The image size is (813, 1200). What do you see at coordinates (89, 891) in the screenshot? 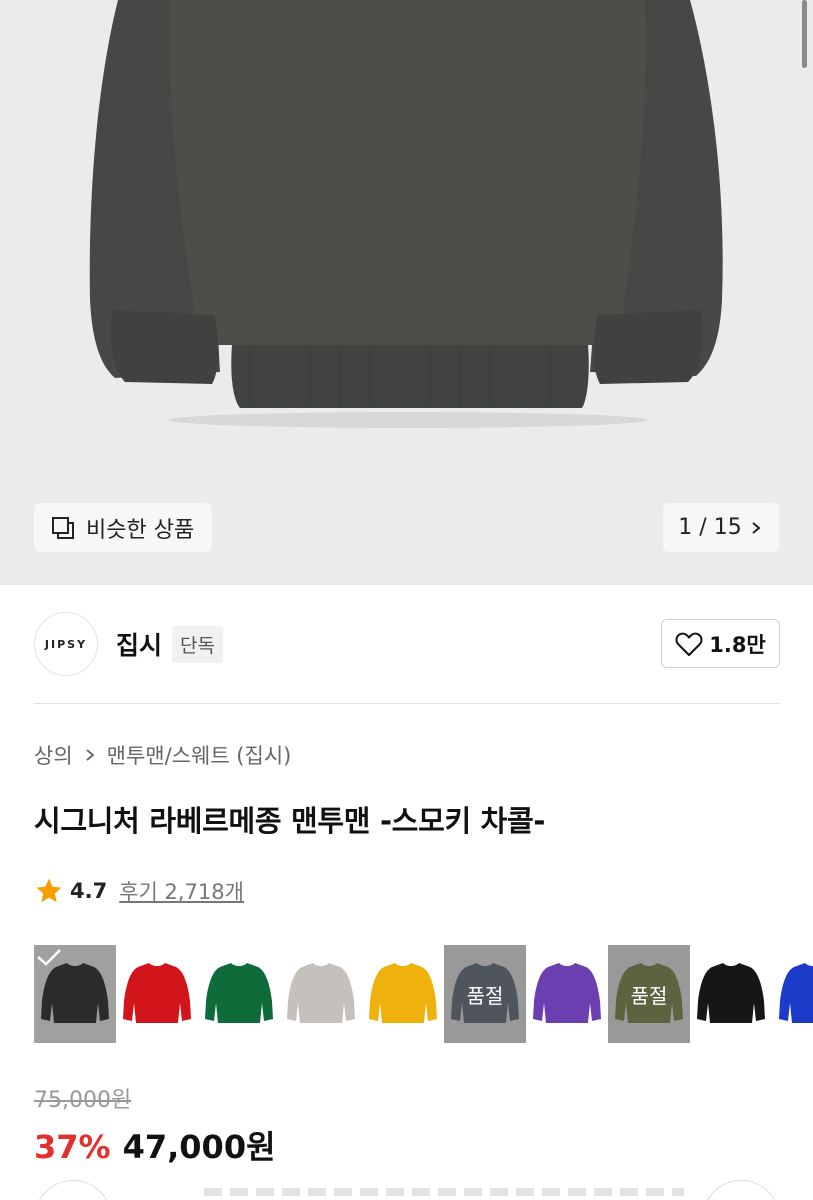
I see `rating-score: 4.7` at bounding box center [89, 891].